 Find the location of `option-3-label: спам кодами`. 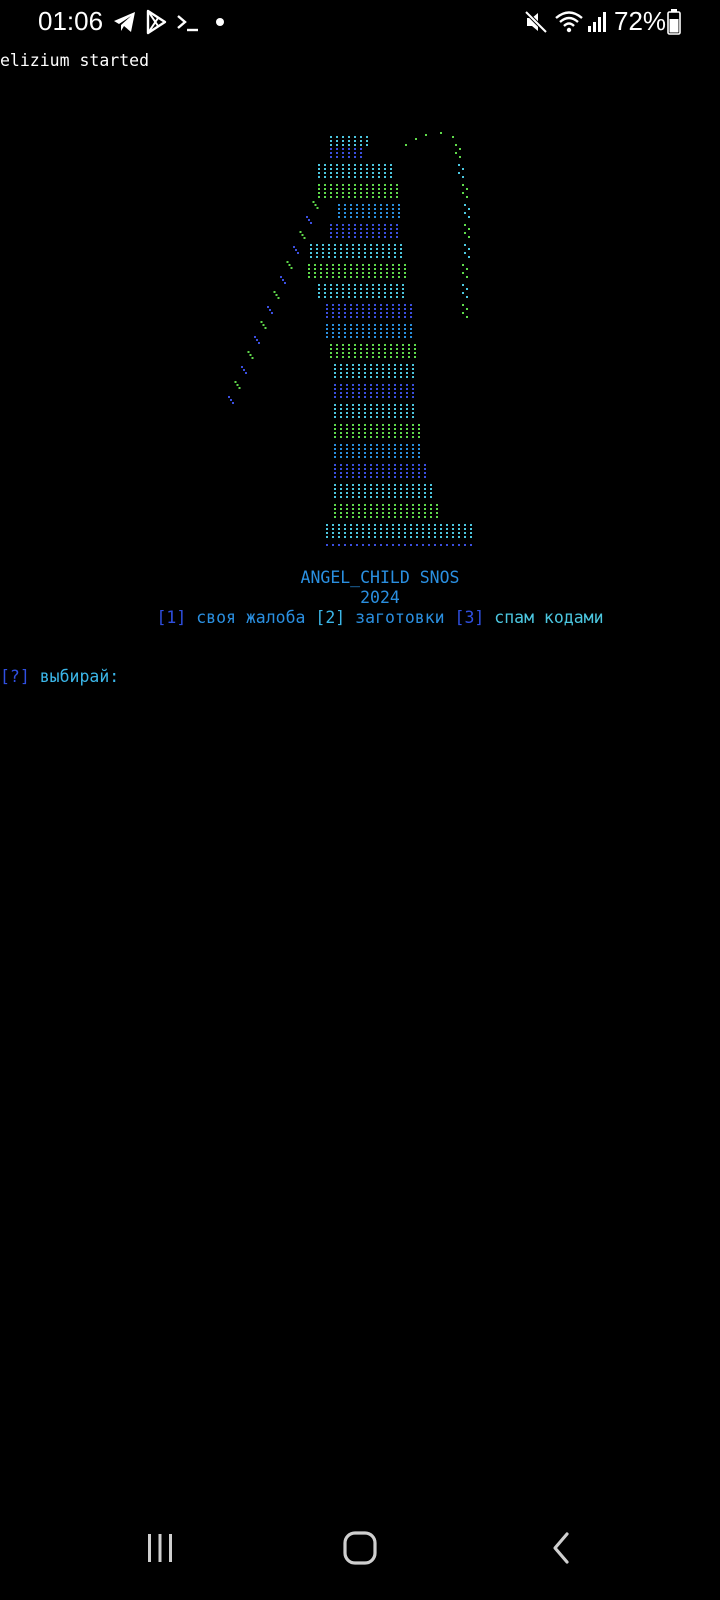

option-3-label: спам кодами is located at coordinates (549, 617).